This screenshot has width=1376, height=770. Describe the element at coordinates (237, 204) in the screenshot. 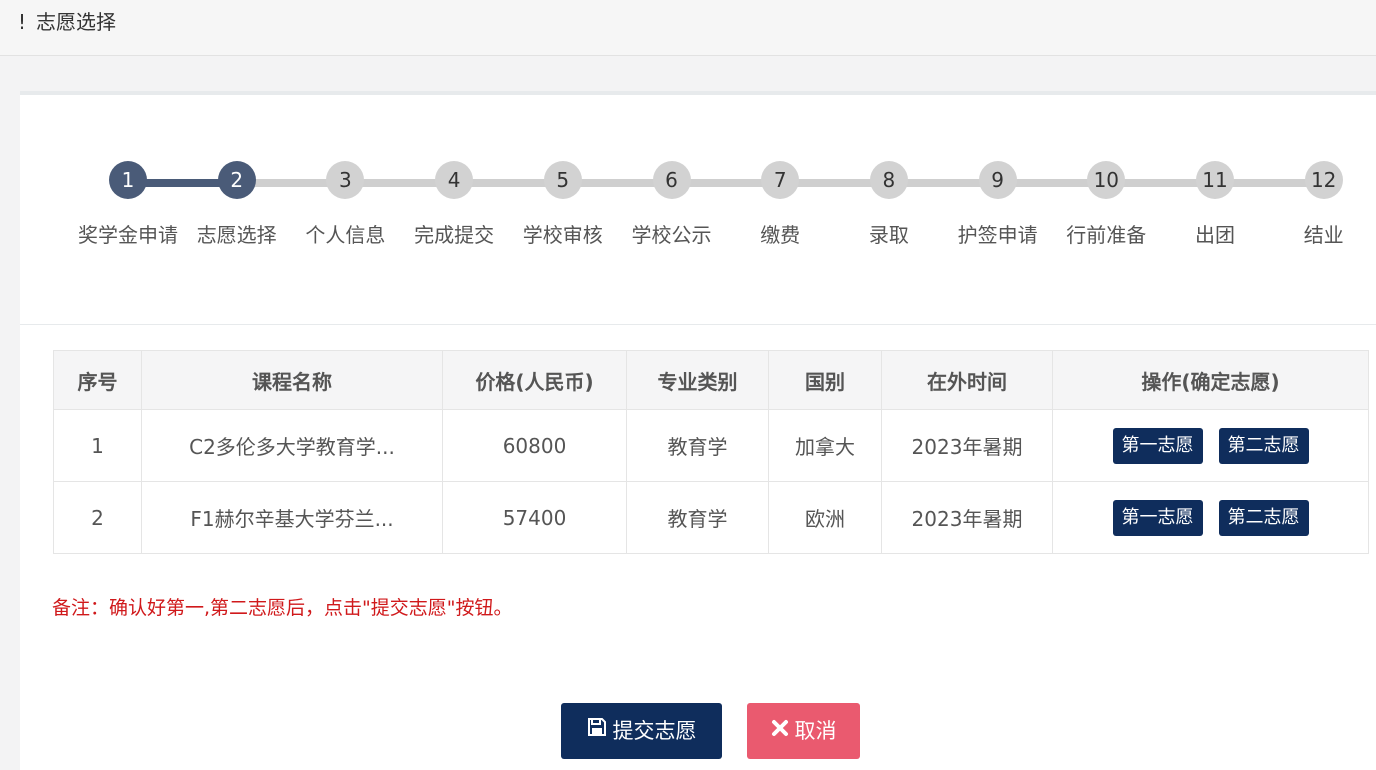

I see `step-item: 2 志愿选择` at that location.